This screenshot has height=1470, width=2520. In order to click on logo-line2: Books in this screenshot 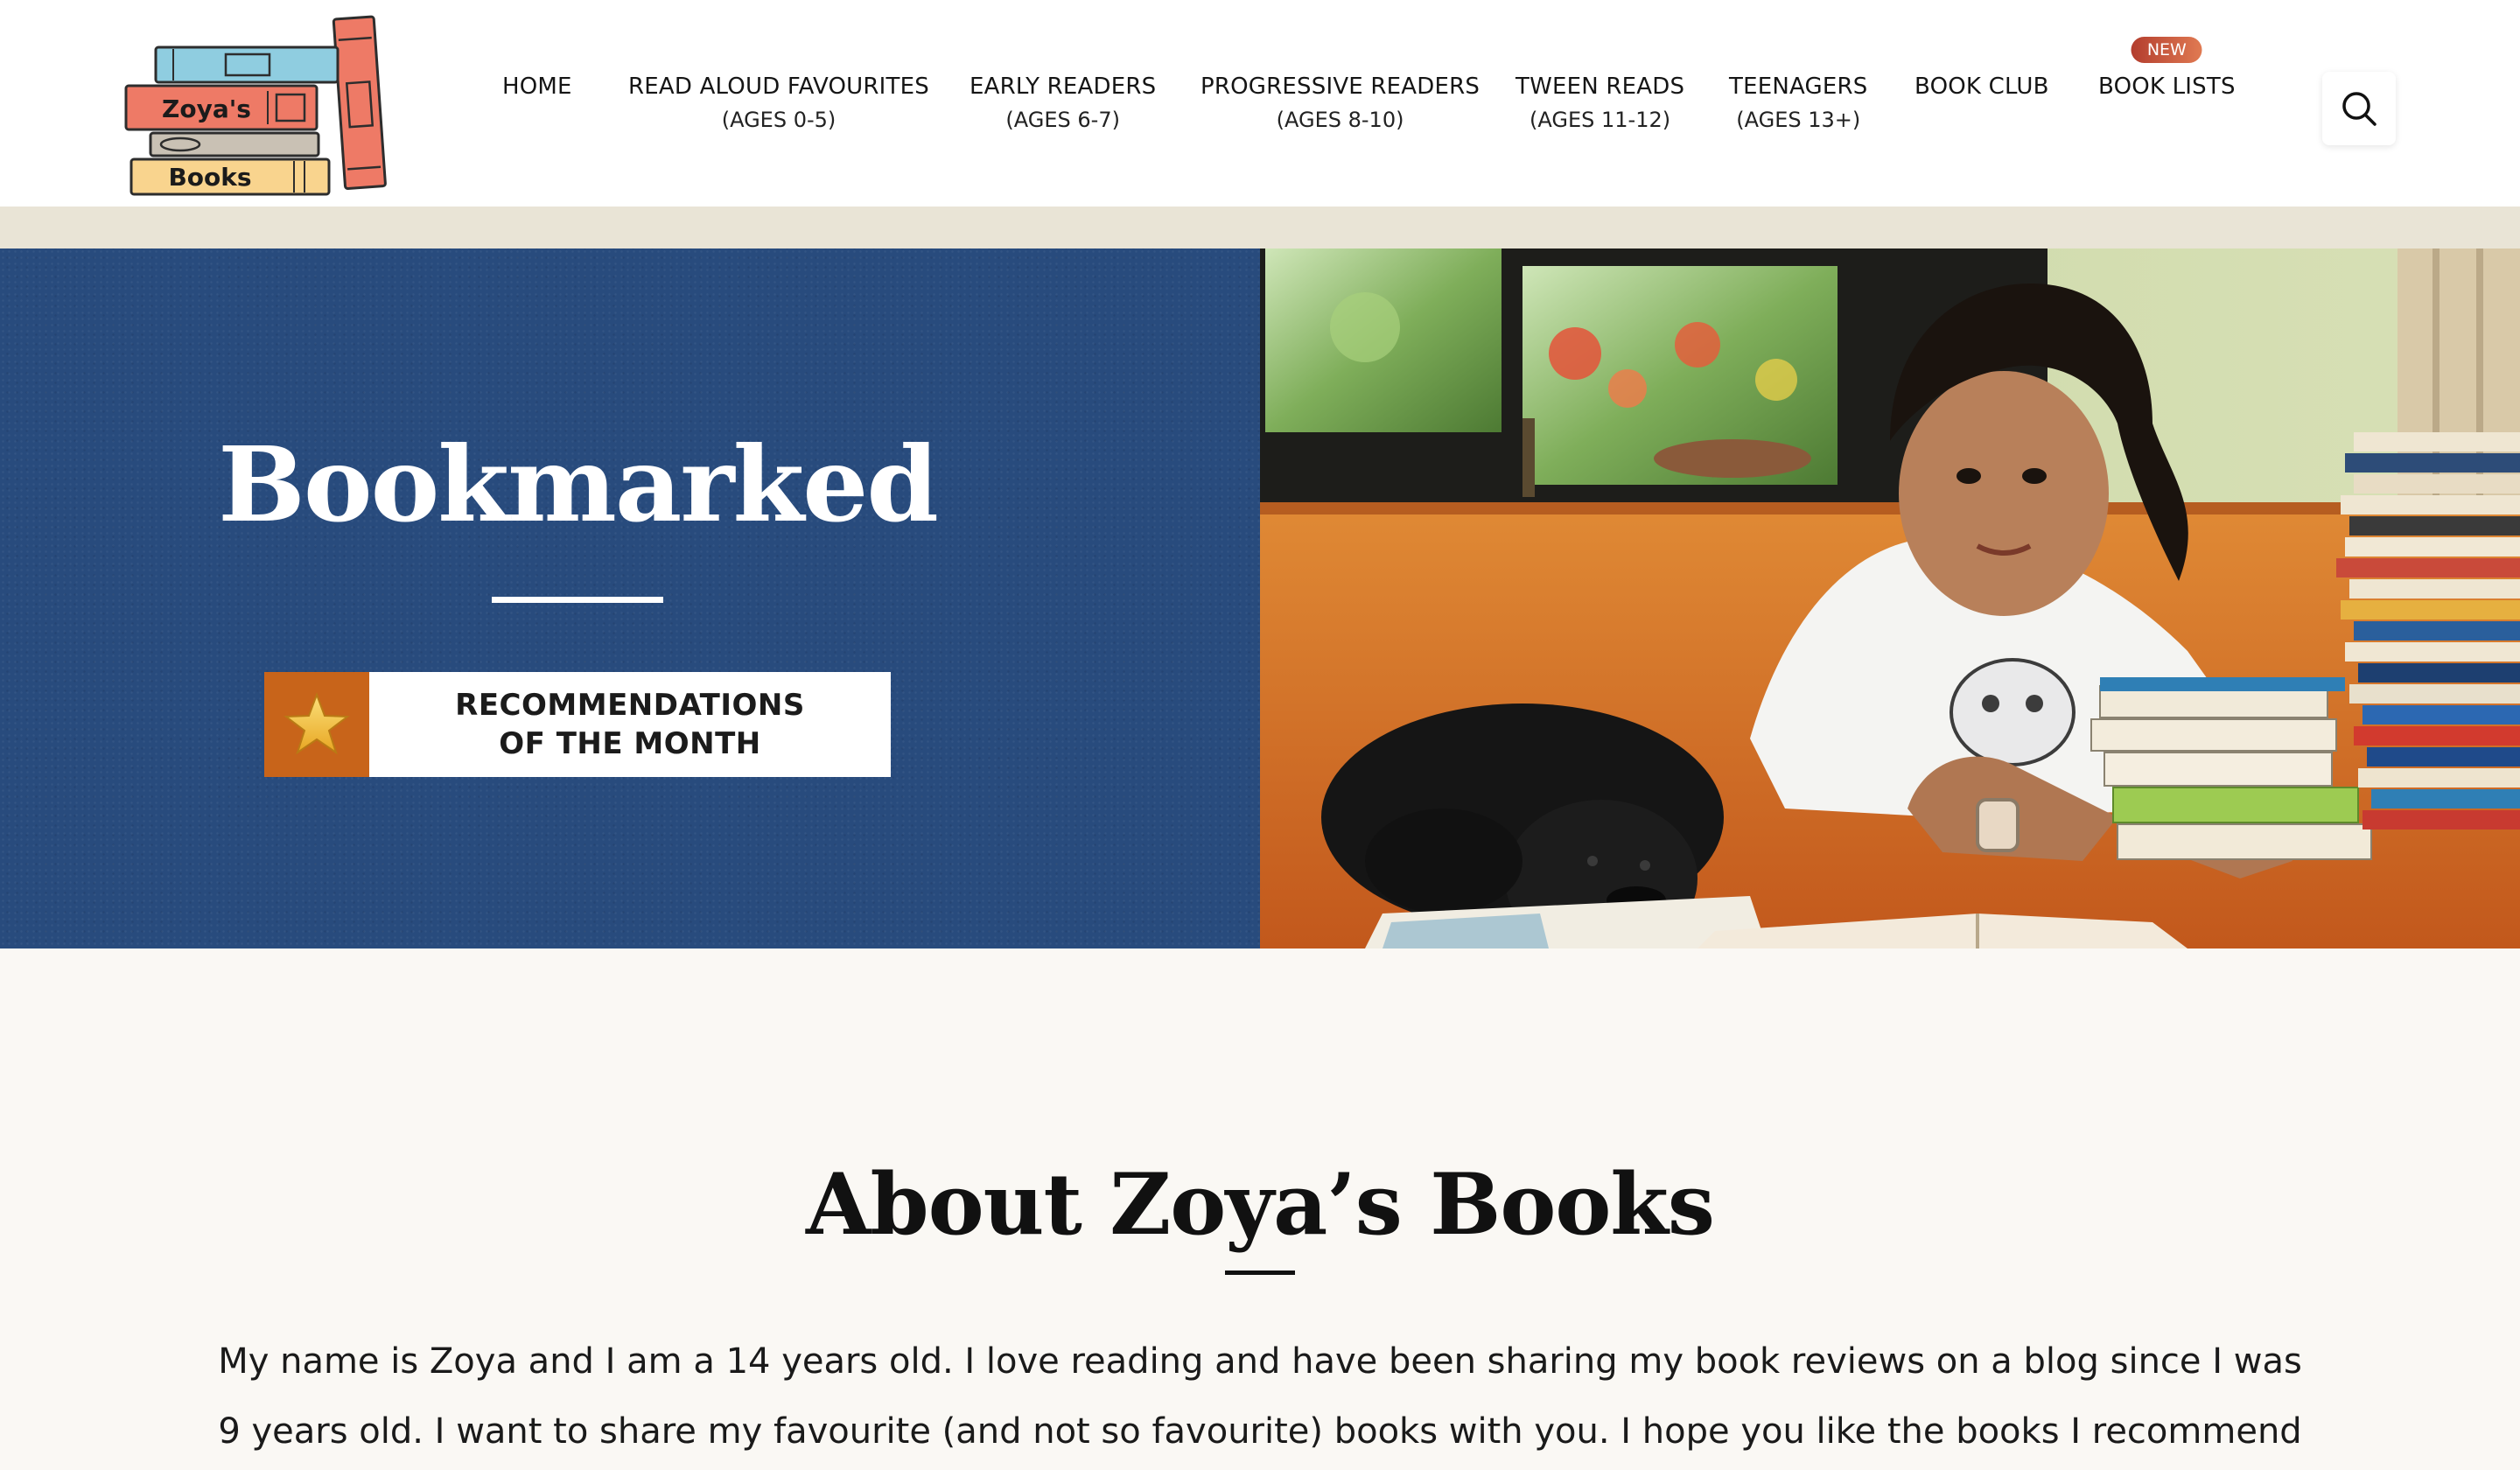, I will do `click(209, 177)`.